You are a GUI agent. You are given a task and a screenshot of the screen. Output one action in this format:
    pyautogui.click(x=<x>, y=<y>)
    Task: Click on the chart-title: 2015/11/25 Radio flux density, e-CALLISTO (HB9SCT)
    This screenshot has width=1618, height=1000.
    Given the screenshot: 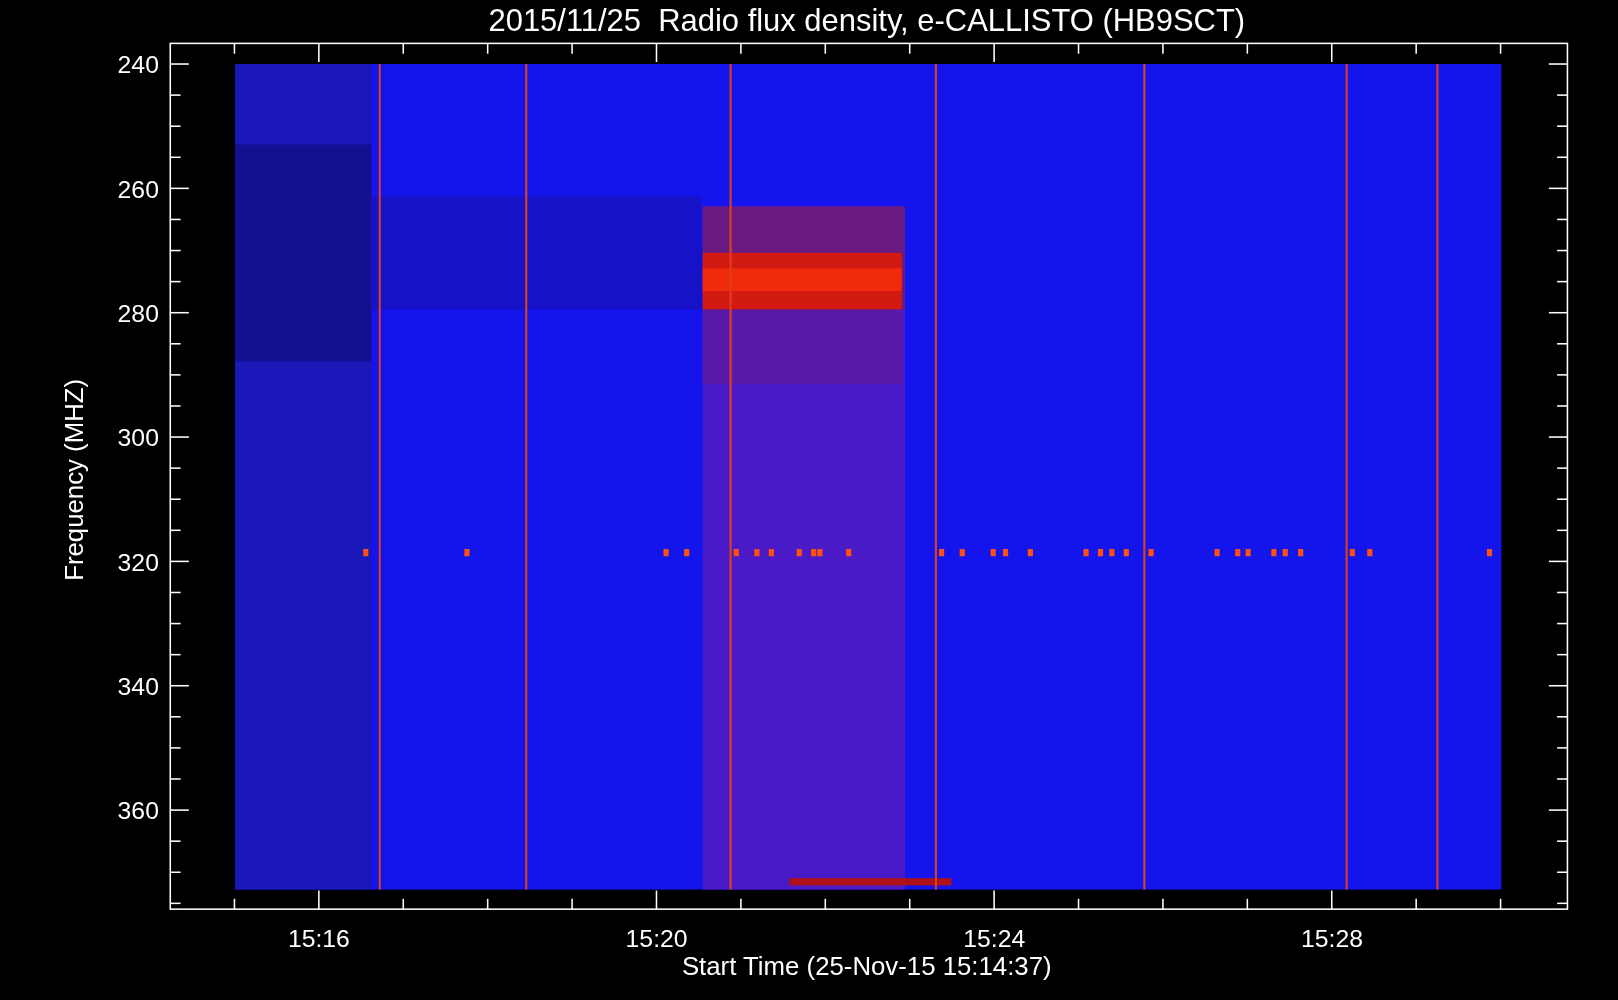 What is the action you would take?
    pyautogui.click(x=867, y=20)
    